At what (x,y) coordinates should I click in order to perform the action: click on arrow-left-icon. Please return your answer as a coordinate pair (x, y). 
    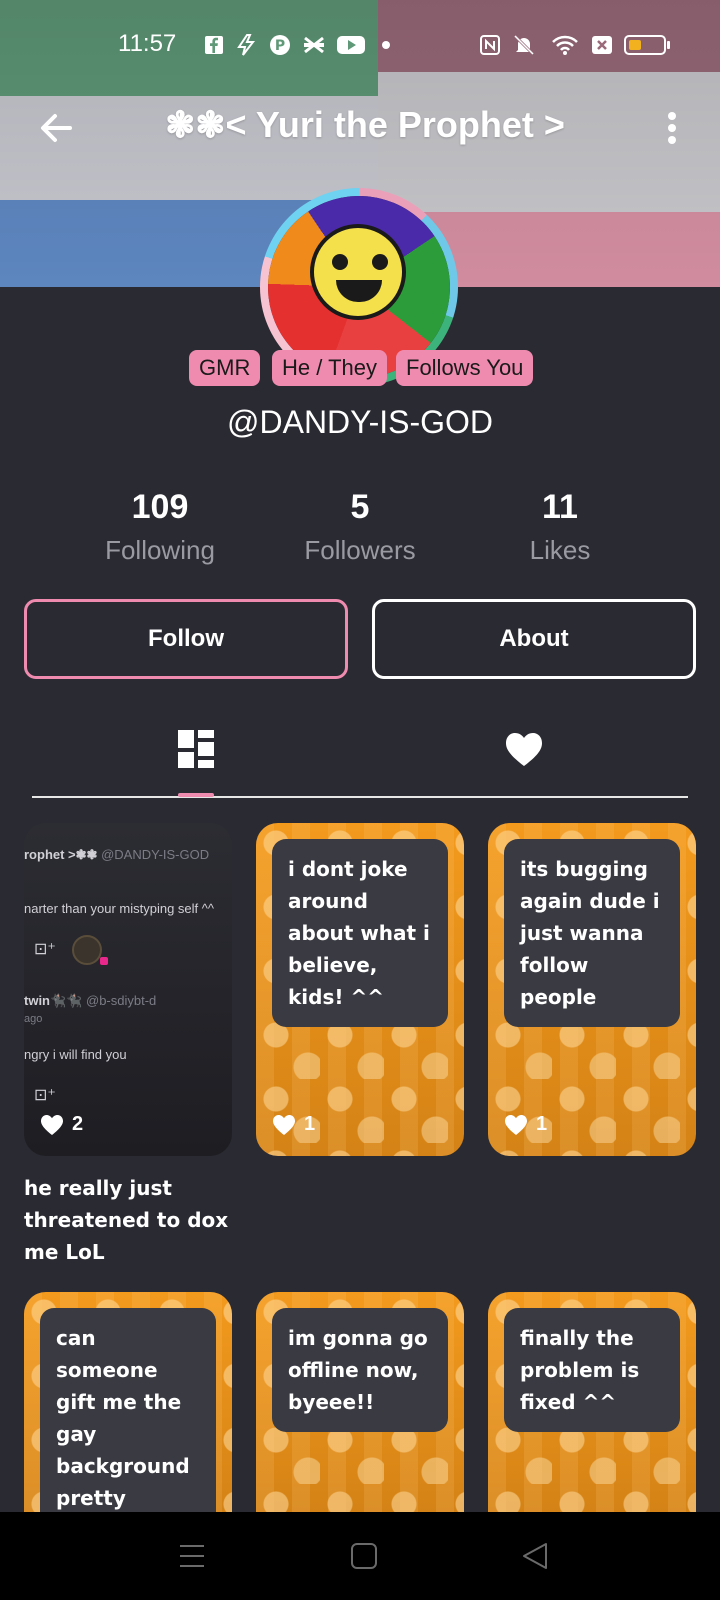
    Looking at the image, I should click on (56, 128).